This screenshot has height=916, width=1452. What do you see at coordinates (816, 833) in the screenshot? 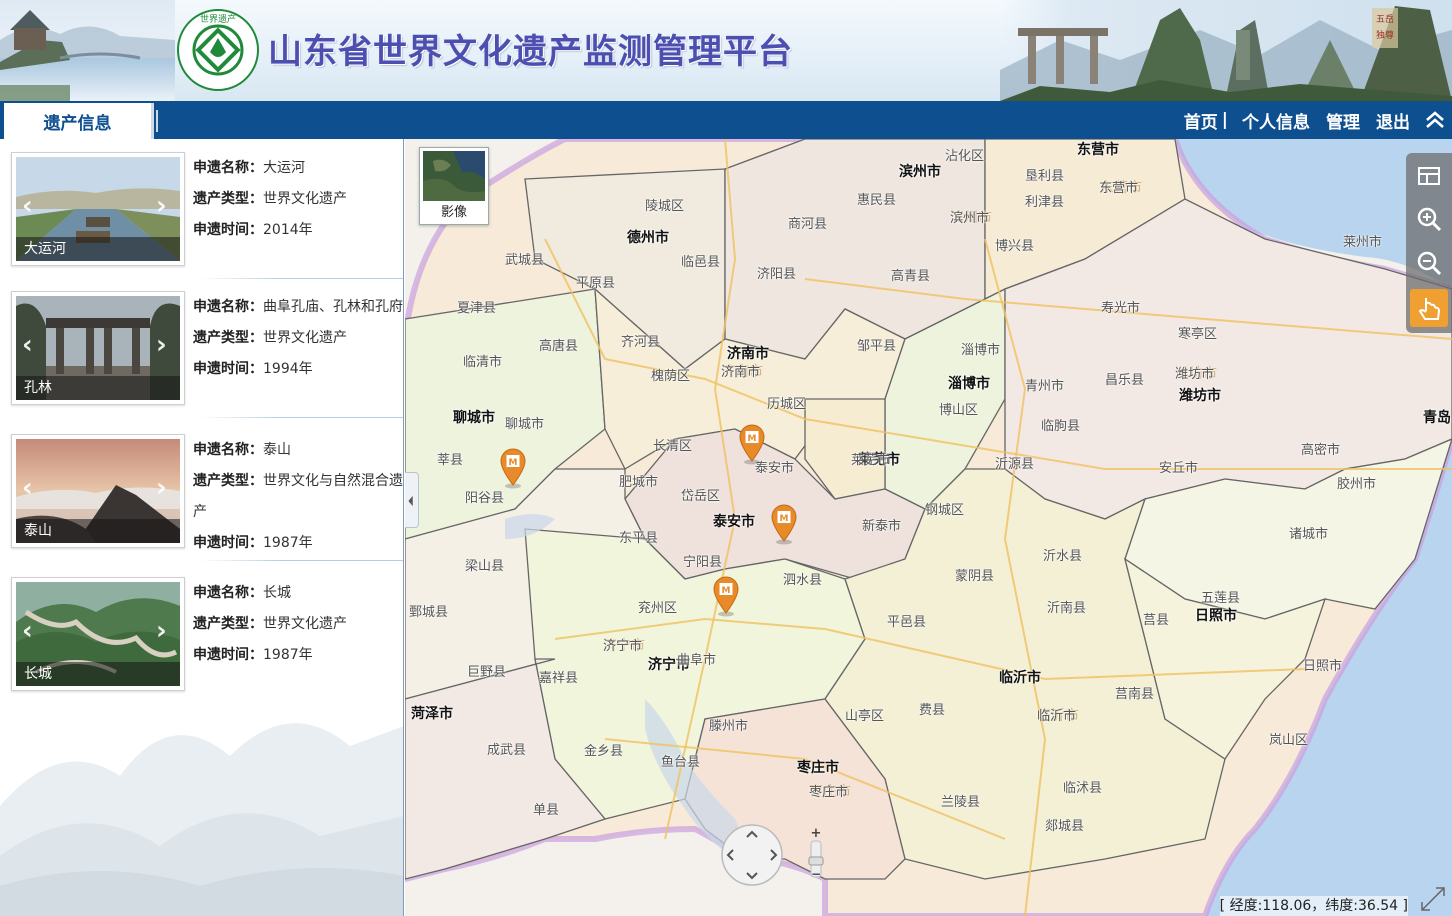
I see `zoom-plus: +` at bounding box center [816, 833].